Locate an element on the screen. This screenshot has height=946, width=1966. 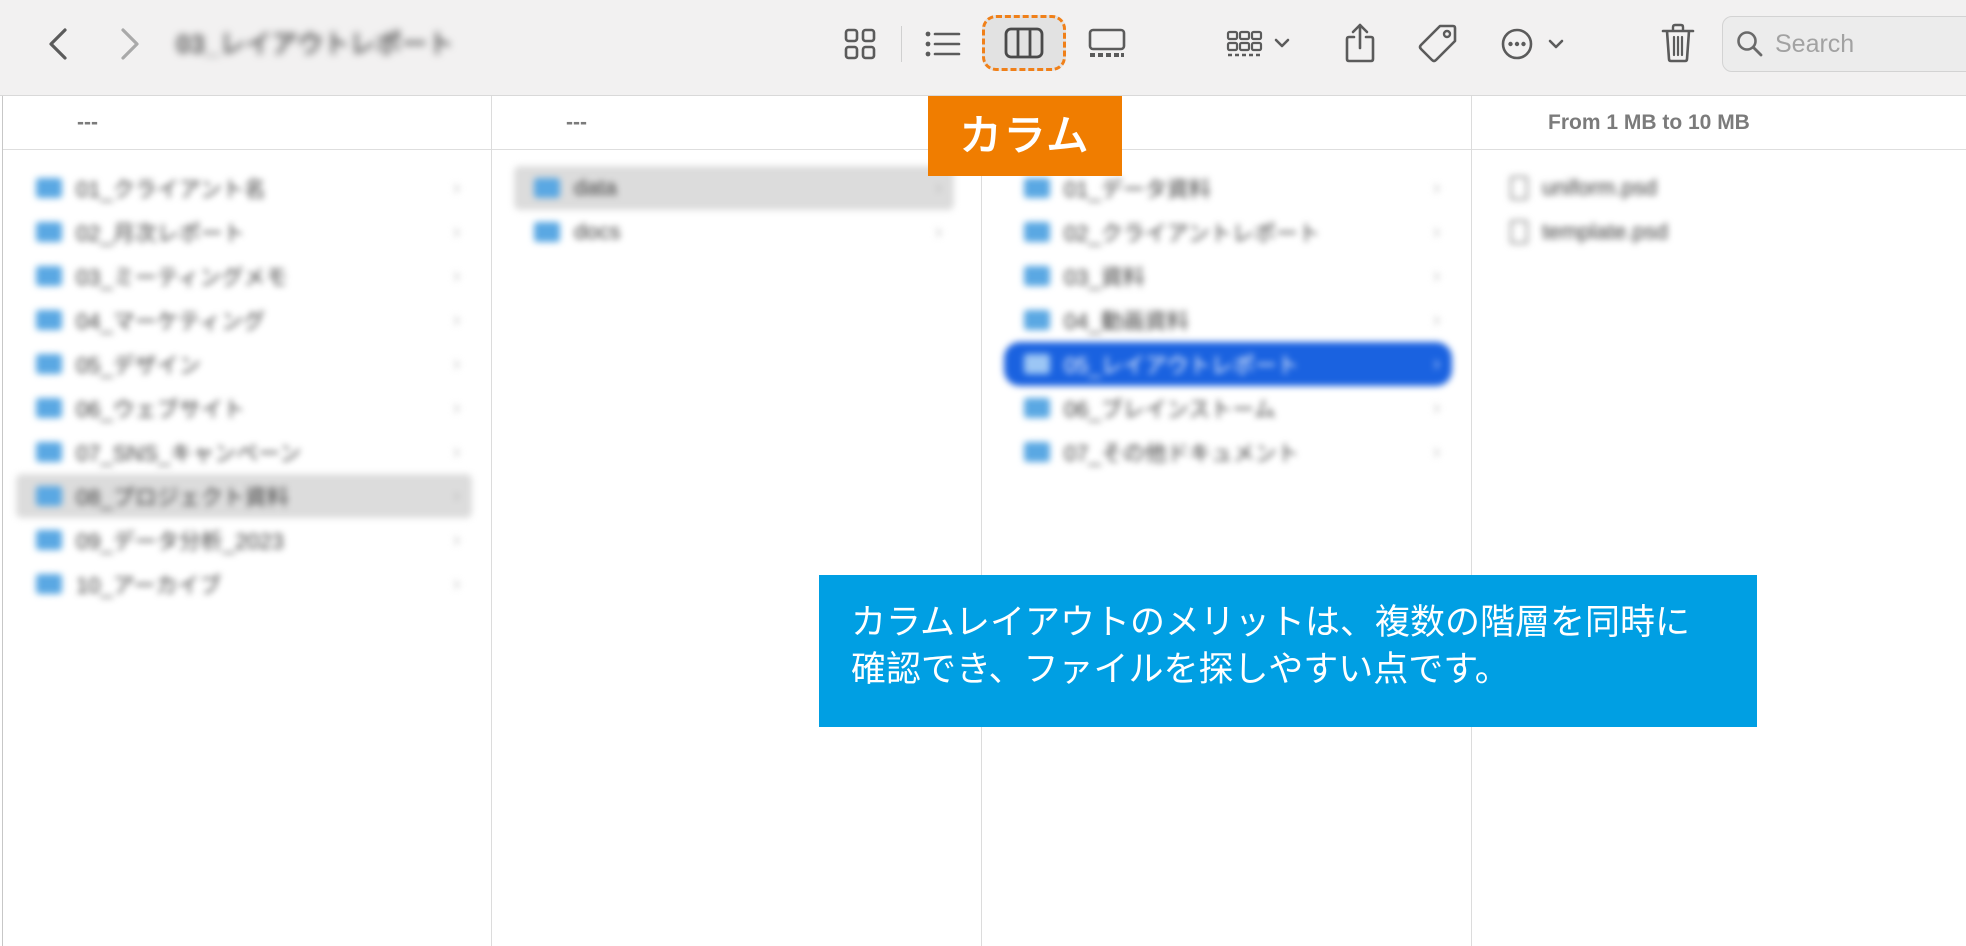
toolbar: 03_レイアウトレポート is located at coordinates (983, 48).